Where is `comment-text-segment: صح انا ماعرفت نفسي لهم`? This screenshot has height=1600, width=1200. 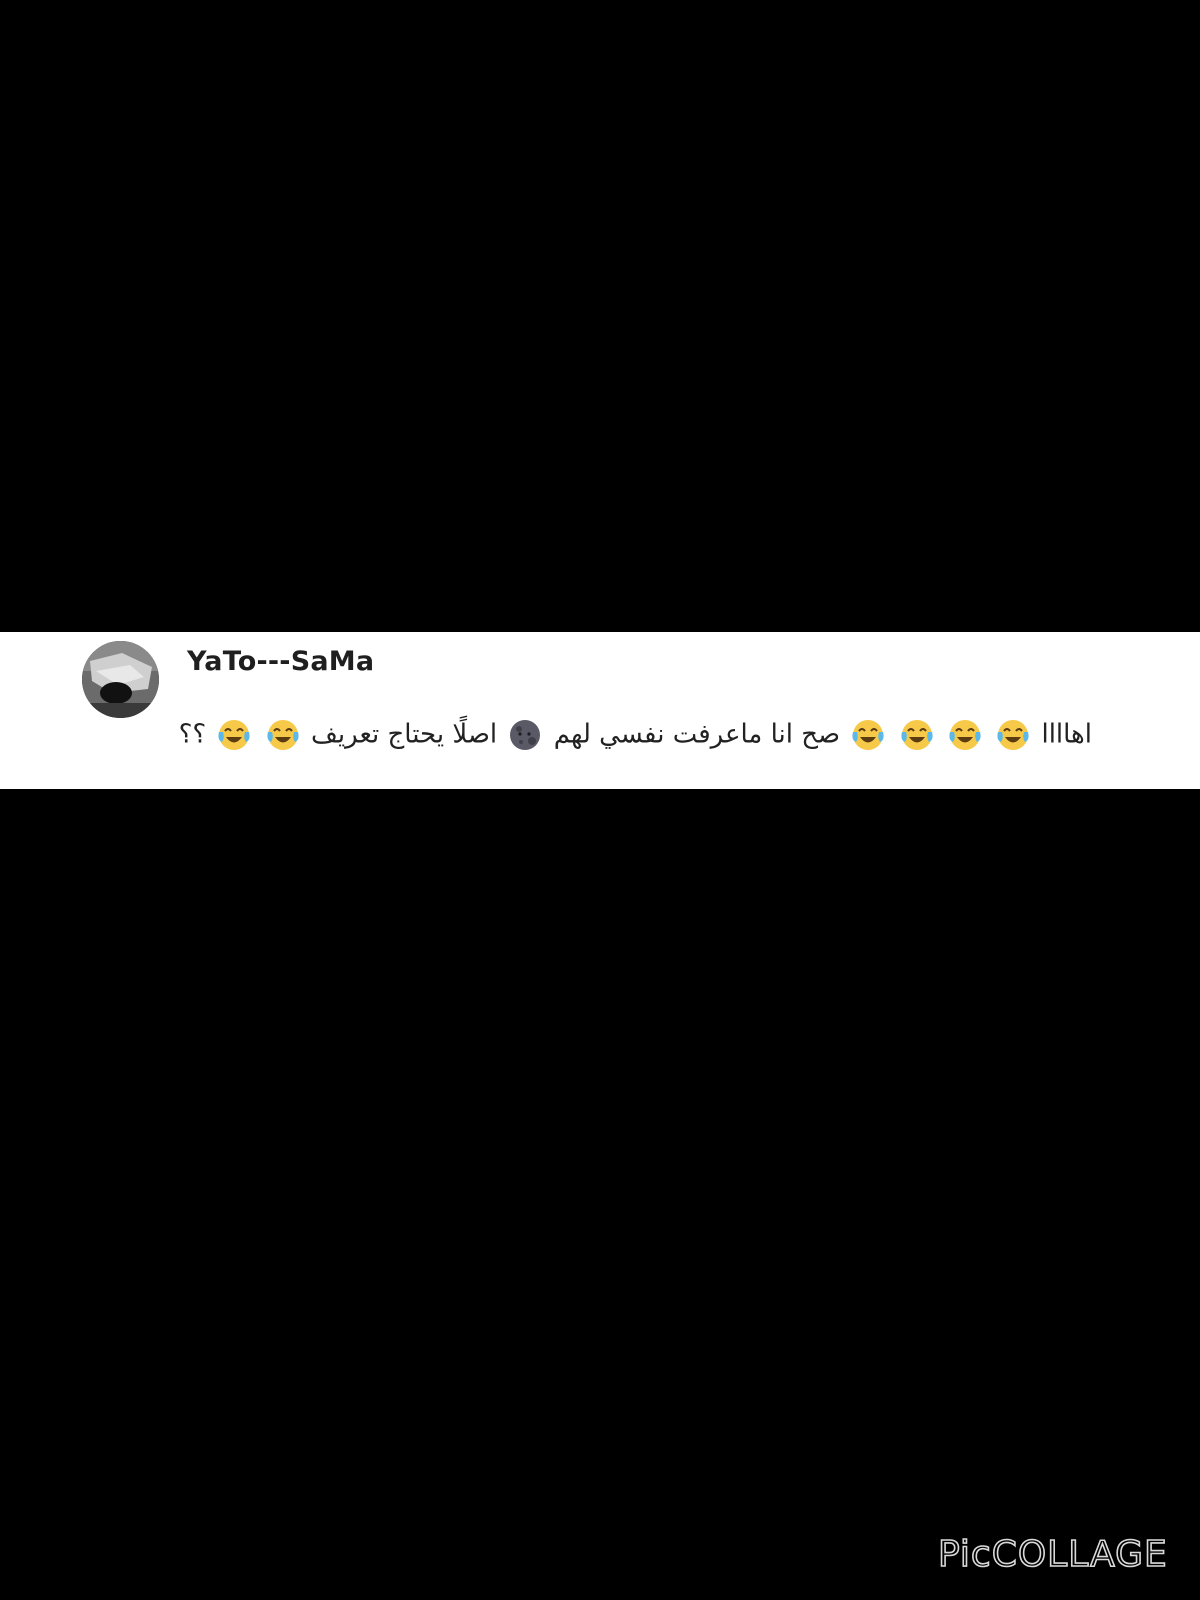
comment-text-segment: صح انا ماعرفت نفسي لهم is located at coordinates (697, 734).